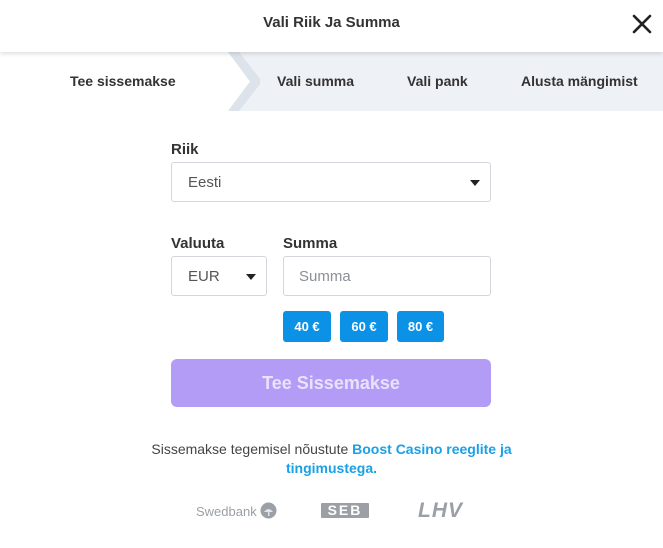 This screenshot has width=663, height=548. I want to click on step-play: Alusta mängimist, so click(579, 81).